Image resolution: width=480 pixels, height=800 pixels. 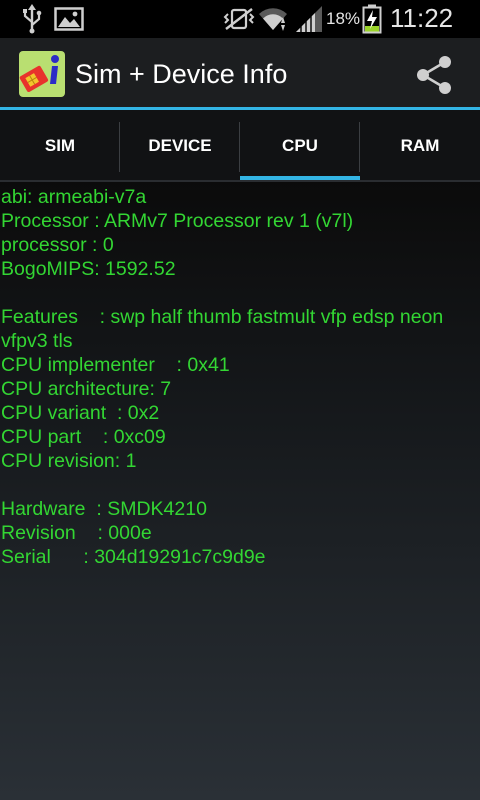 I want to click on clock: 11:22, so click(x=422, y=18).